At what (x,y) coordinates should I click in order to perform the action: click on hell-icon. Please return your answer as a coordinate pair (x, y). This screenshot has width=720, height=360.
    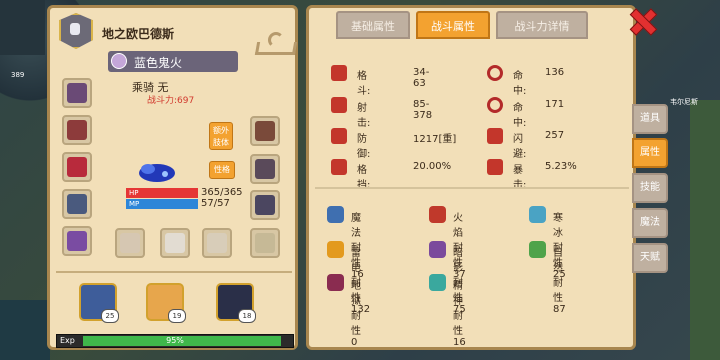
    Looking at the image, I should click on (335, 282).